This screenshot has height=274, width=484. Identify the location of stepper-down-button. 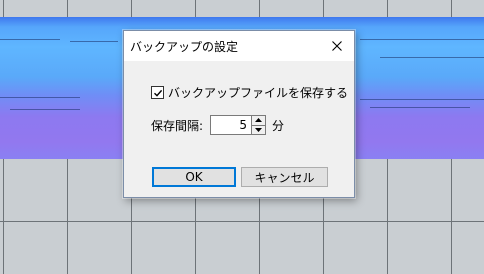
(259, 129).